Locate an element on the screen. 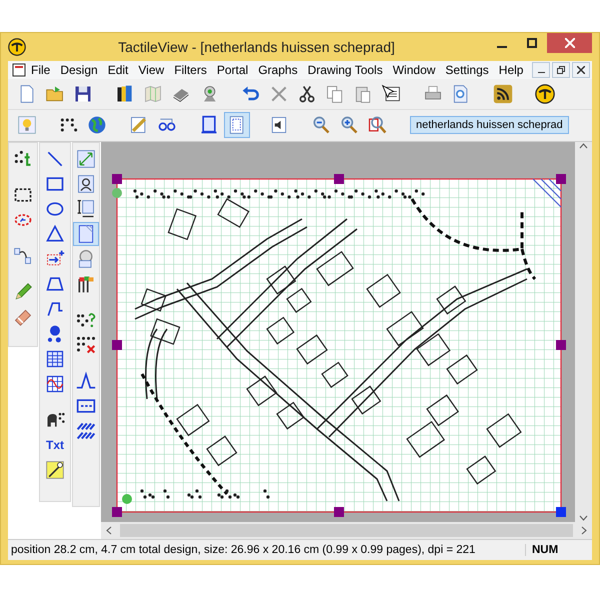 This screenshot has height=600, width=600. minimize-button is located at coordinates (541, 70).